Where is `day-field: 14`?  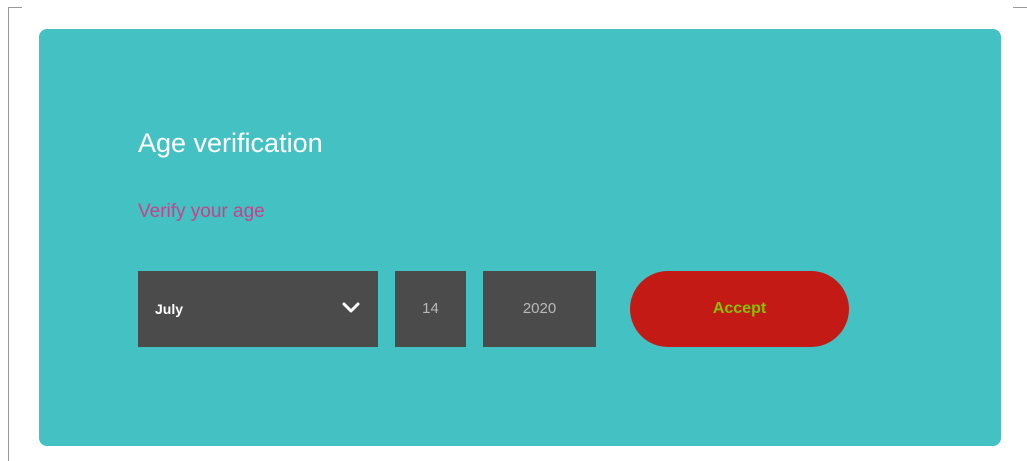
day-field: 14 is located at coordinates (430, 309).